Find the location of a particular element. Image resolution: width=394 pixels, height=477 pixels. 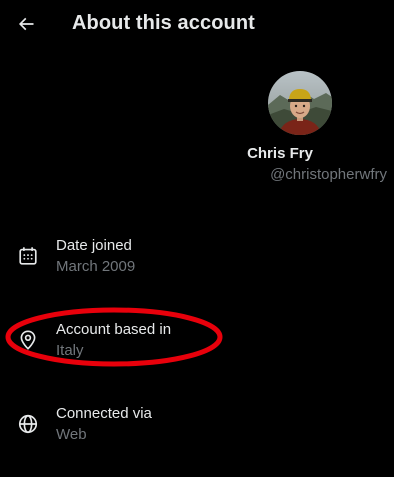

detail-label: Account based in is located at coordinates (114, 329).